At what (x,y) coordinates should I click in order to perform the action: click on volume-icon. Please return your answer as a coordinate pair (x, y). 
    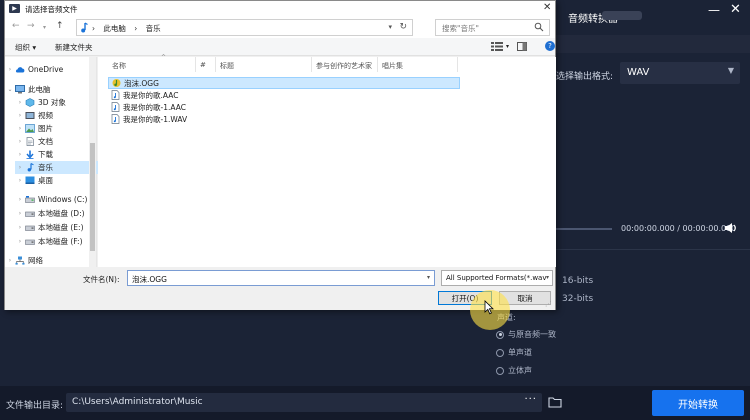
    Looking at the image, I should click on (731, 228).